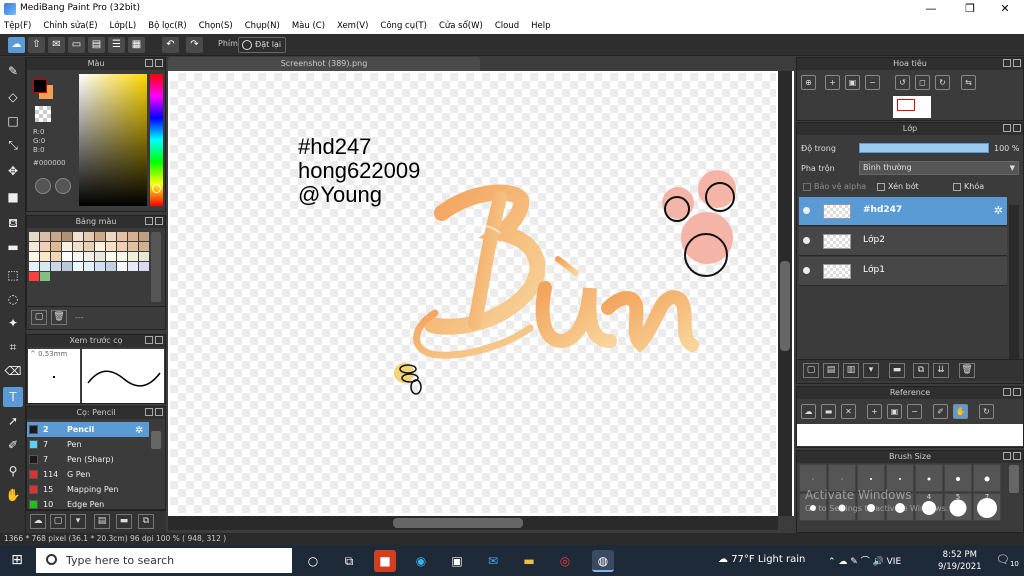 Image resolution: width=1024 pixels, height=576 pixels. Describe the element at coordinates (903, 211) in the screenshot. I see `layer-item: #hd247 ✲` at that location.